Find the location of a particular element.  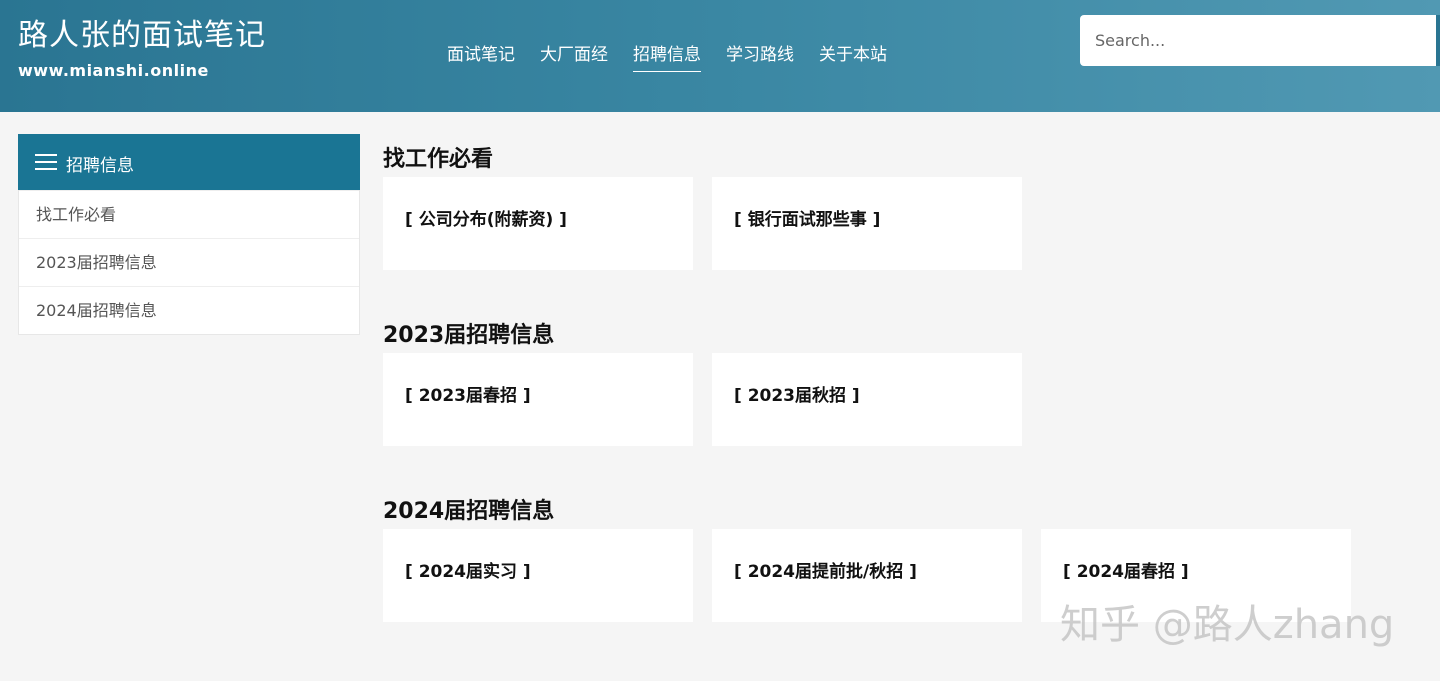

nav-item-recruitment-info: 招聘信息 is located at coordinates (667, 56).